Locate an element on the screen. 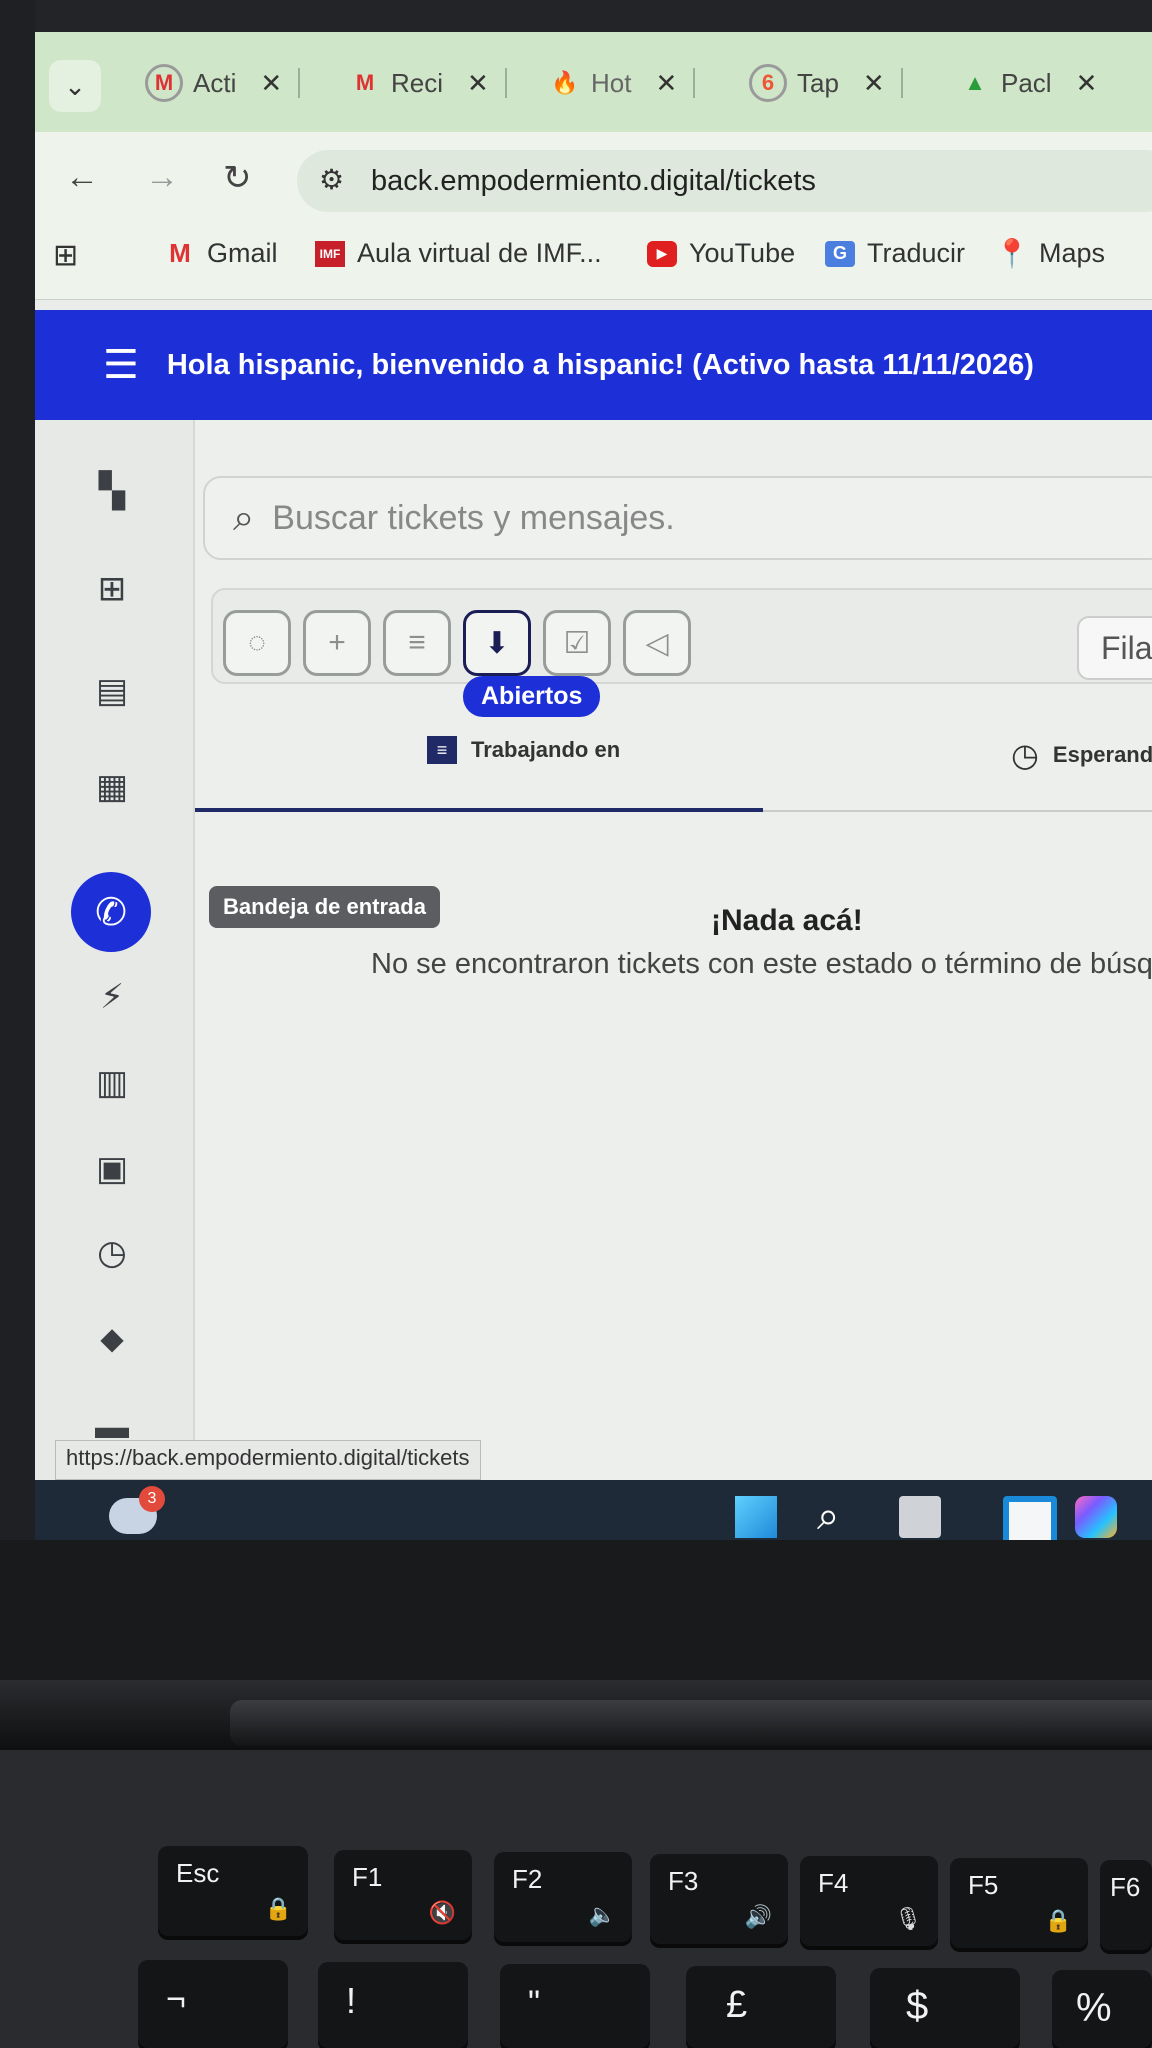 This screenshot has width=1152, height=2048. task-view-icon is located at coordinates (920, 1517).